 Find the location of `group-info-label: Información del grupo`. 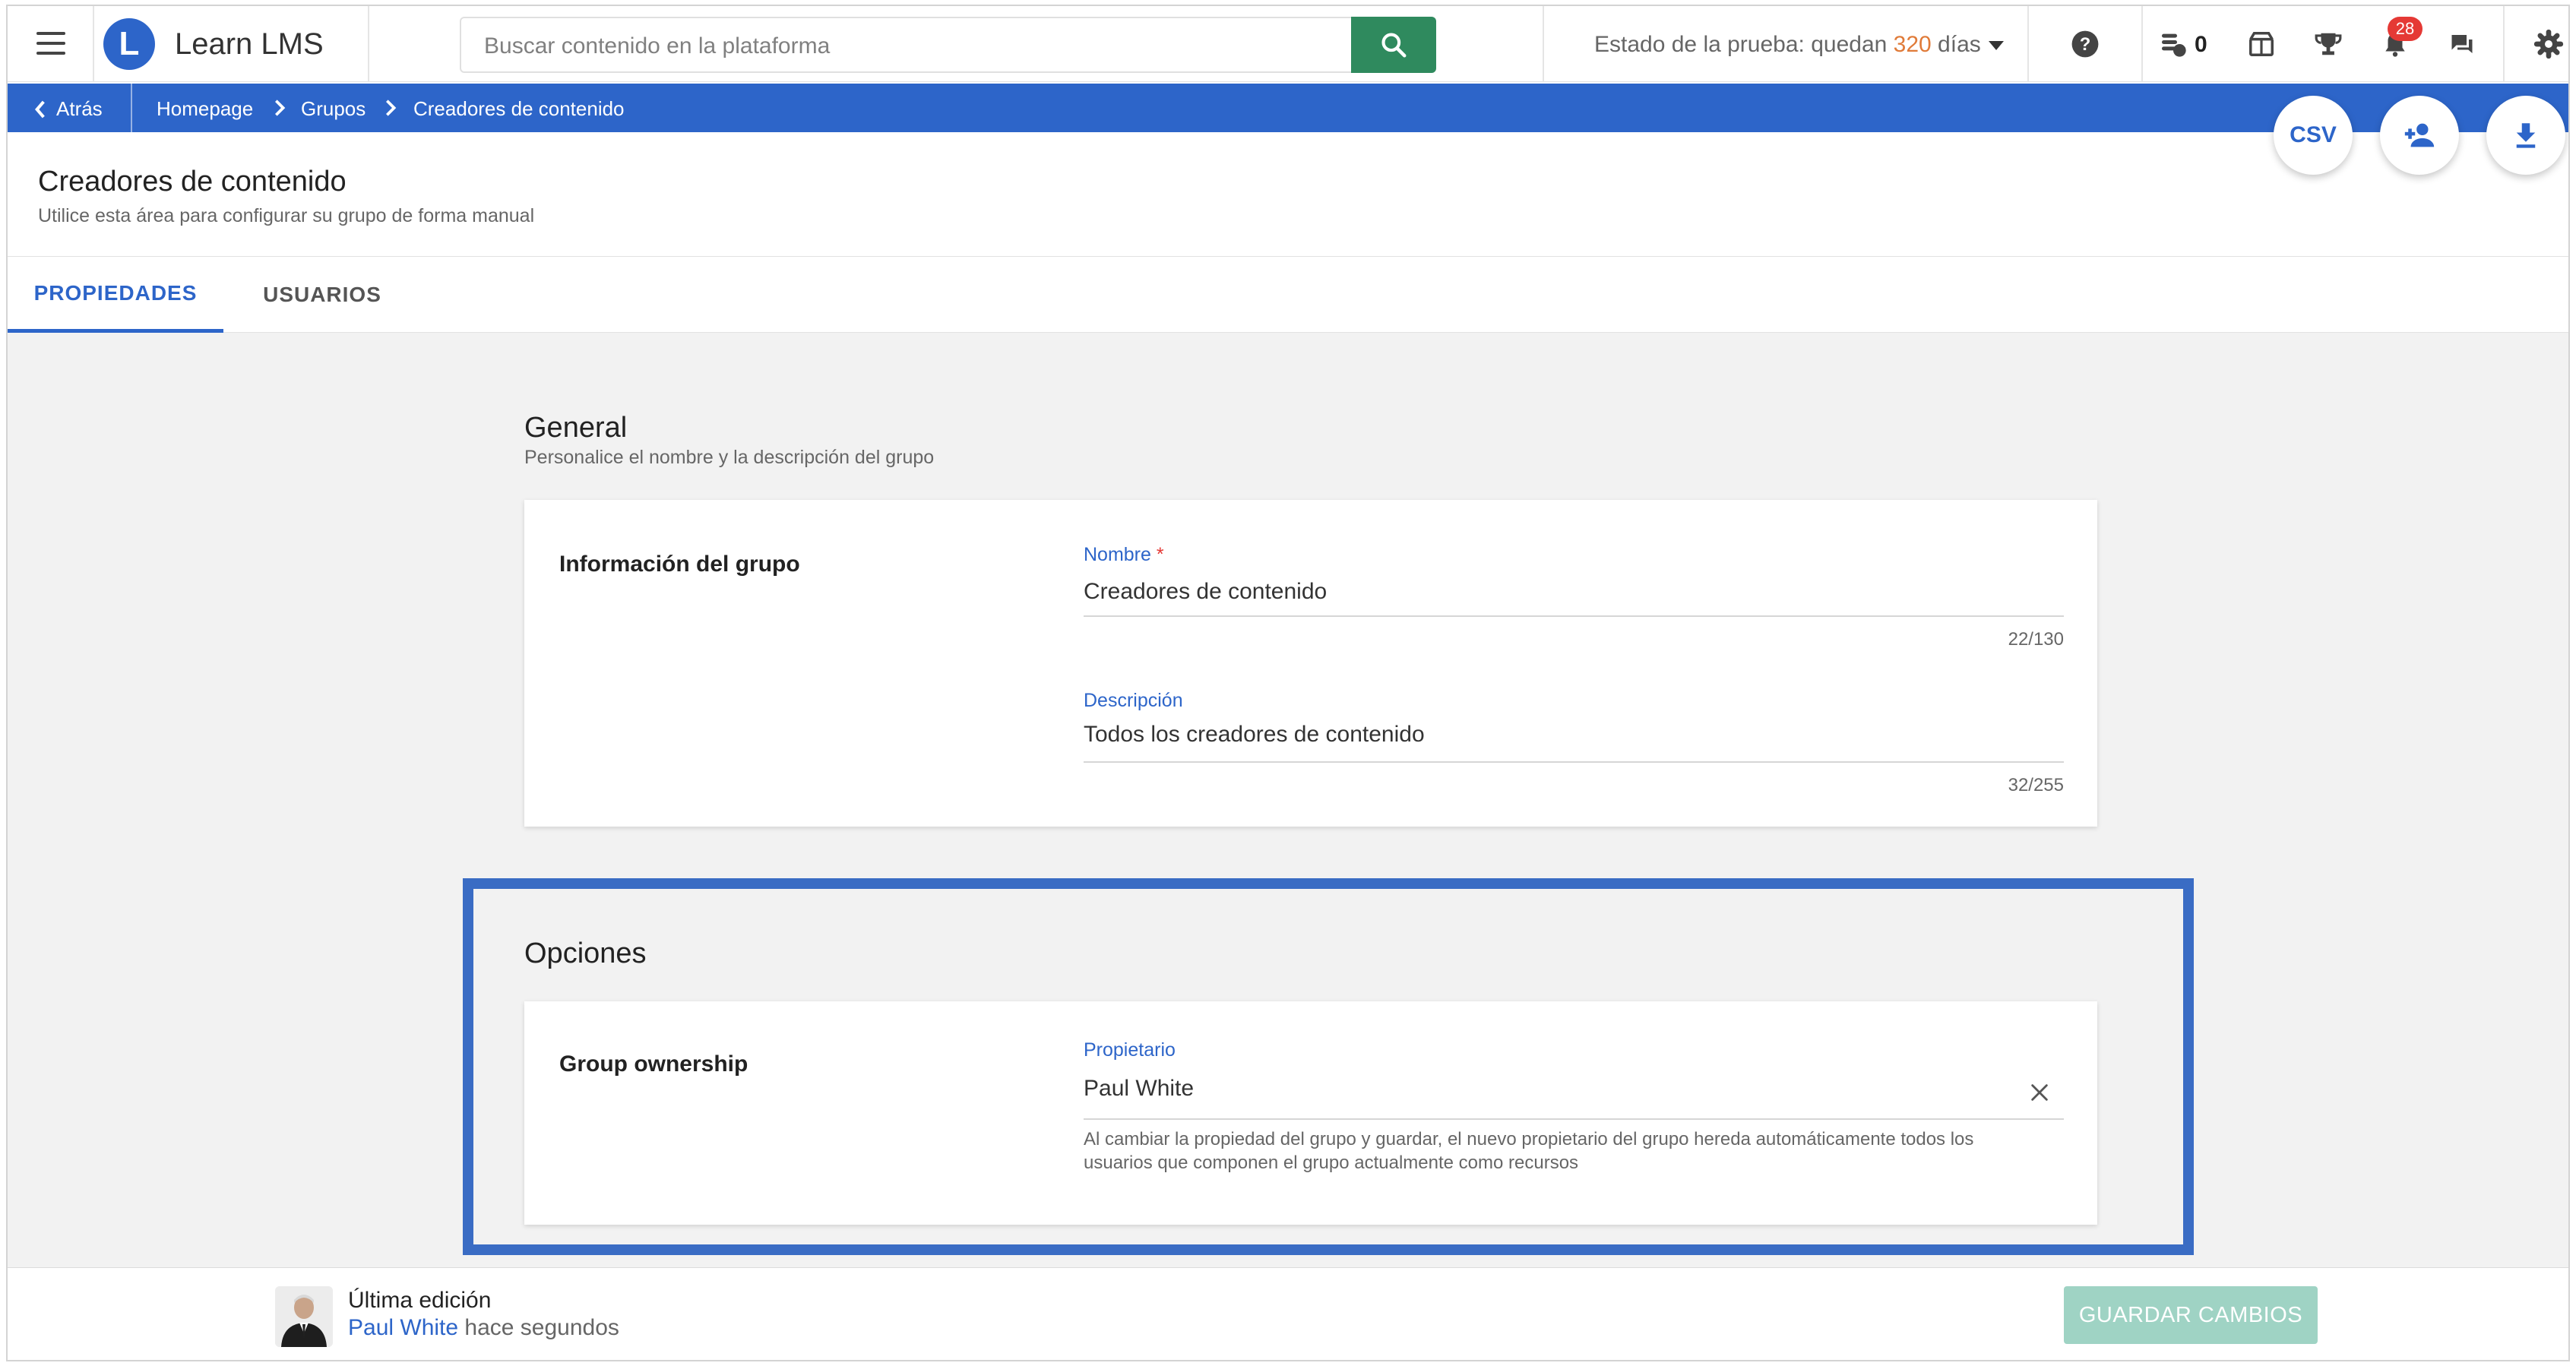

group-info-label: Información del grupo is located at coordinates (679, 564).